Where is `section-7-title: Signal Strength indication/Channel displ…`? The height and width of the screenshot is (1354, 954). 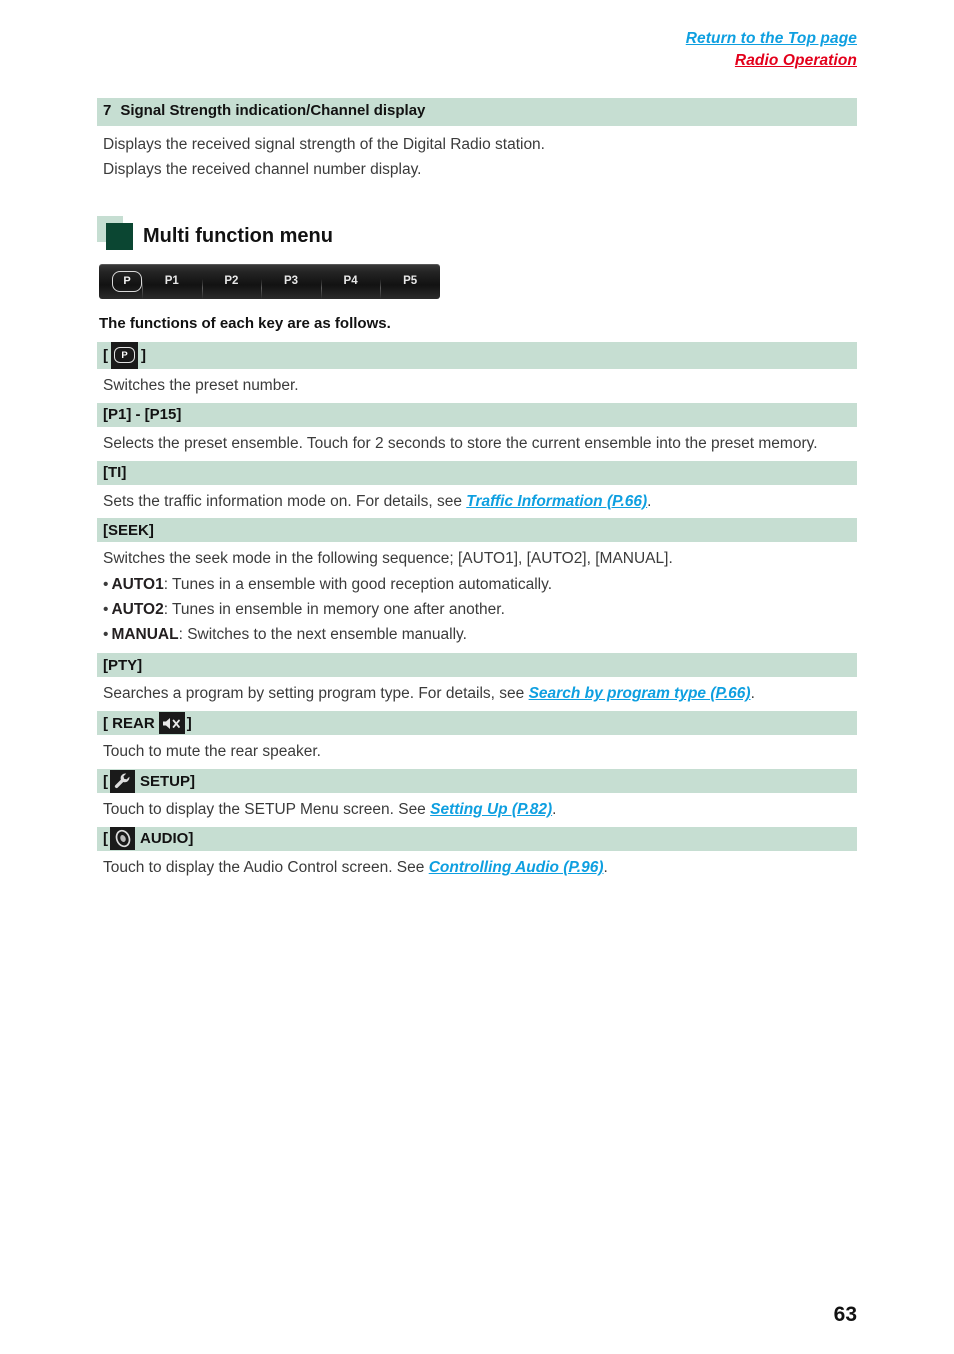 section-7-title: Signal Strength indication/Channel displ… is located at coordinates (273, 110).